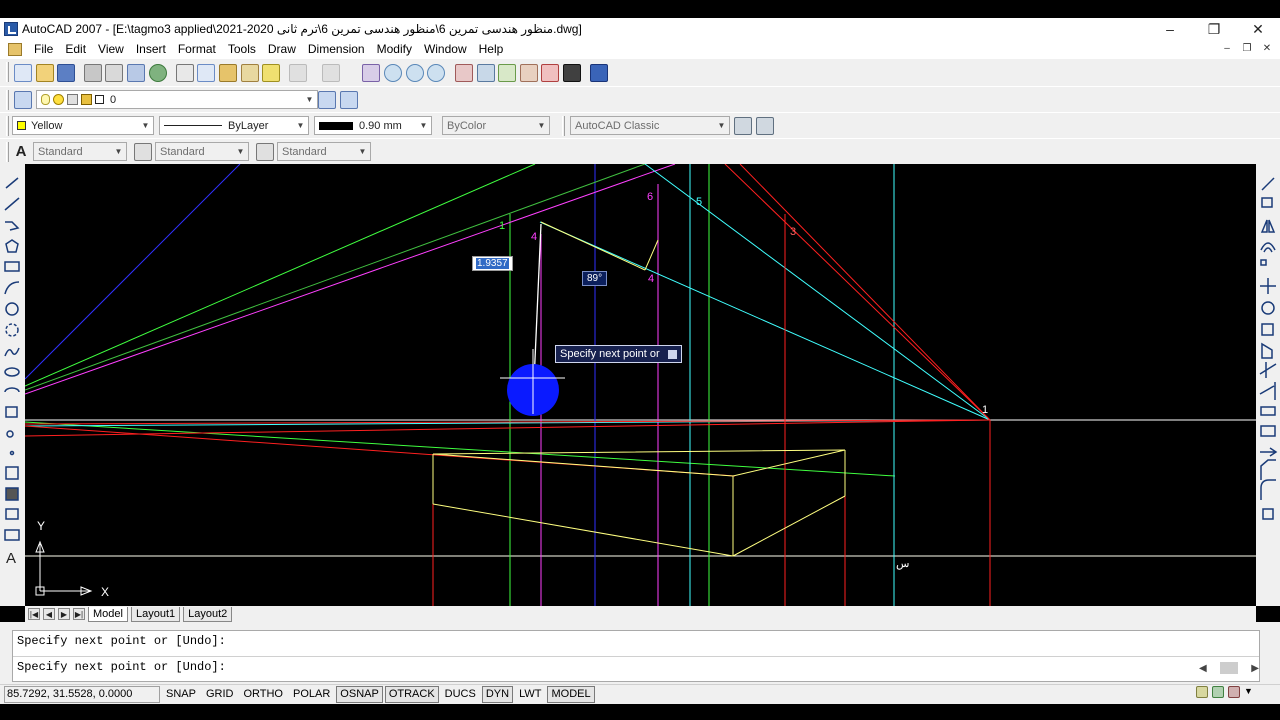  What do you see at coordinates (436, 73) in the screenshot?
I see `zoom-previous-icon` at bounding box center [436, 73].